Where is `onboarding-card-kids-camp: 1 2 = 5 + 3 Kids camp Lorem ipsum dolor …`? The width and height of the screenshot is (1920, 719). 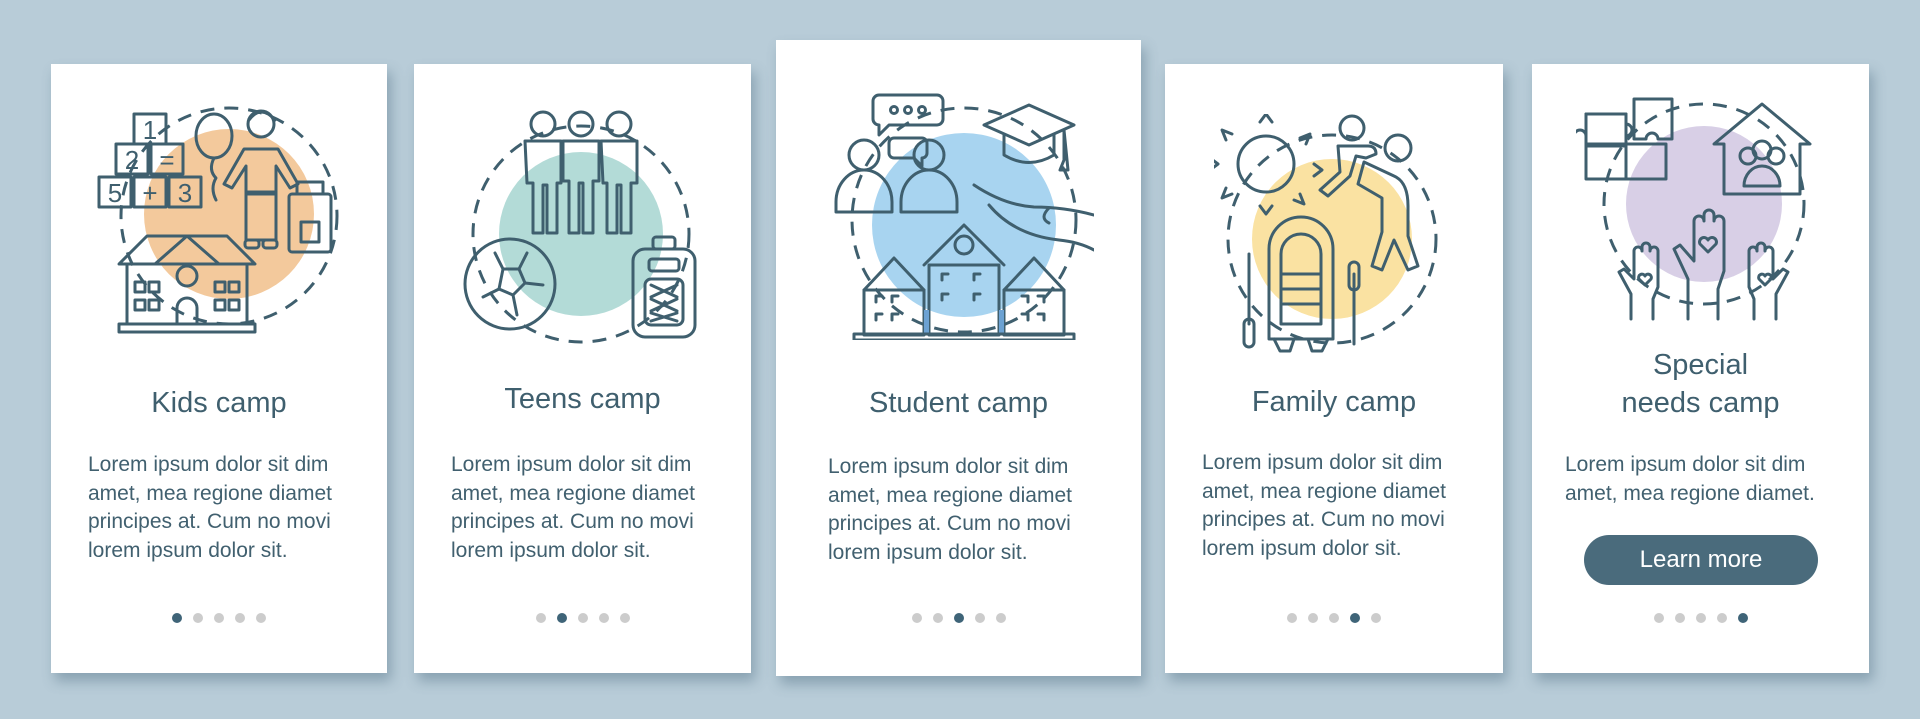
onboarding-card-kids-camp: 1 2 = 5 + 3 Kids camp Lorem ipsum dolor … is located at coordinates (219, 368).